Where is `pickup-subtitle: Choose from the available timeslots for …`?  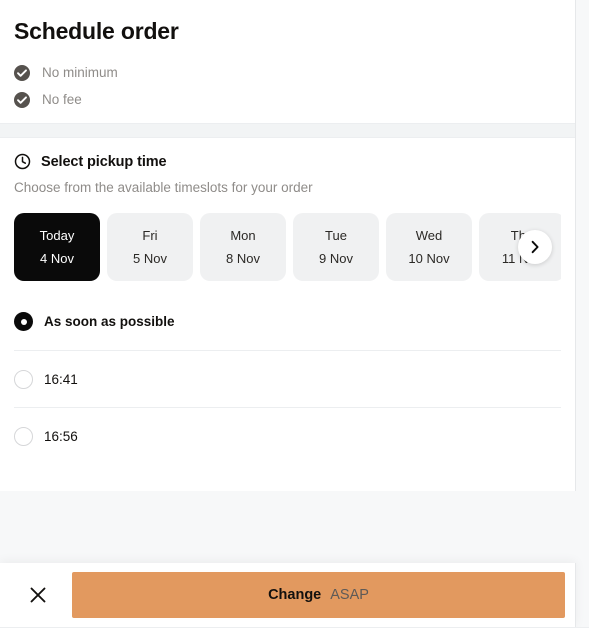
pickup-subtitle: Choose from the available timeslots for … is located at coordinates (163, 187).